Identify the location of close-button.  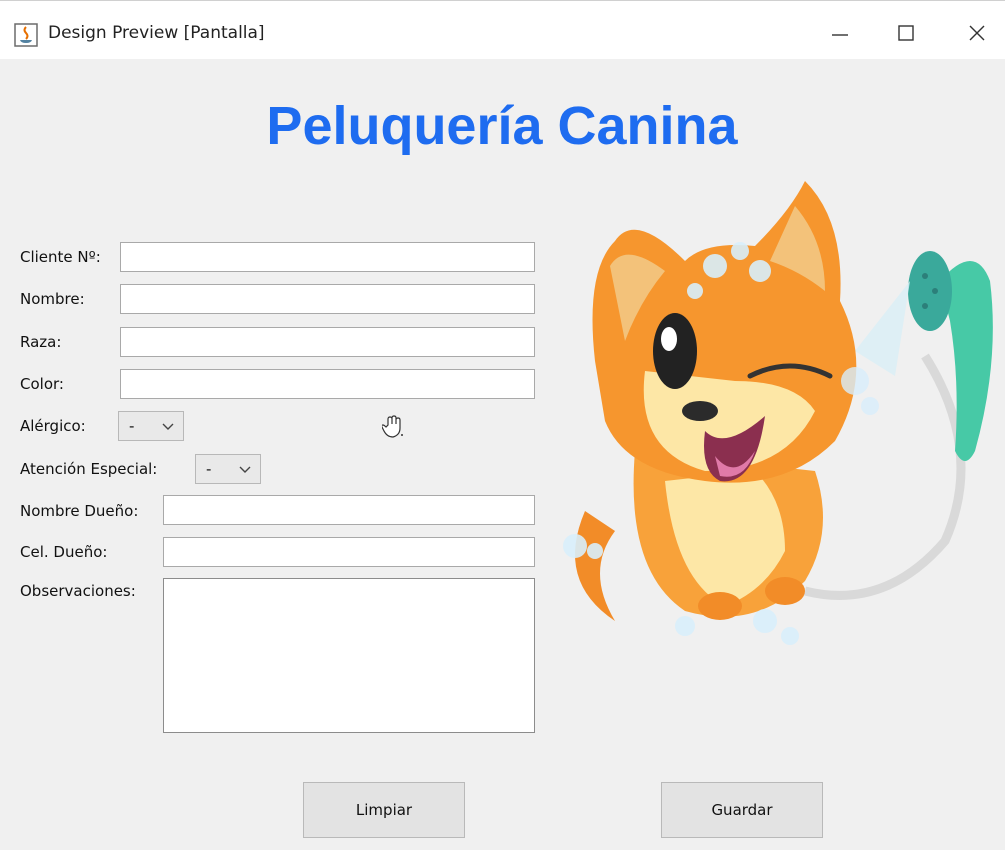
(977, 33).